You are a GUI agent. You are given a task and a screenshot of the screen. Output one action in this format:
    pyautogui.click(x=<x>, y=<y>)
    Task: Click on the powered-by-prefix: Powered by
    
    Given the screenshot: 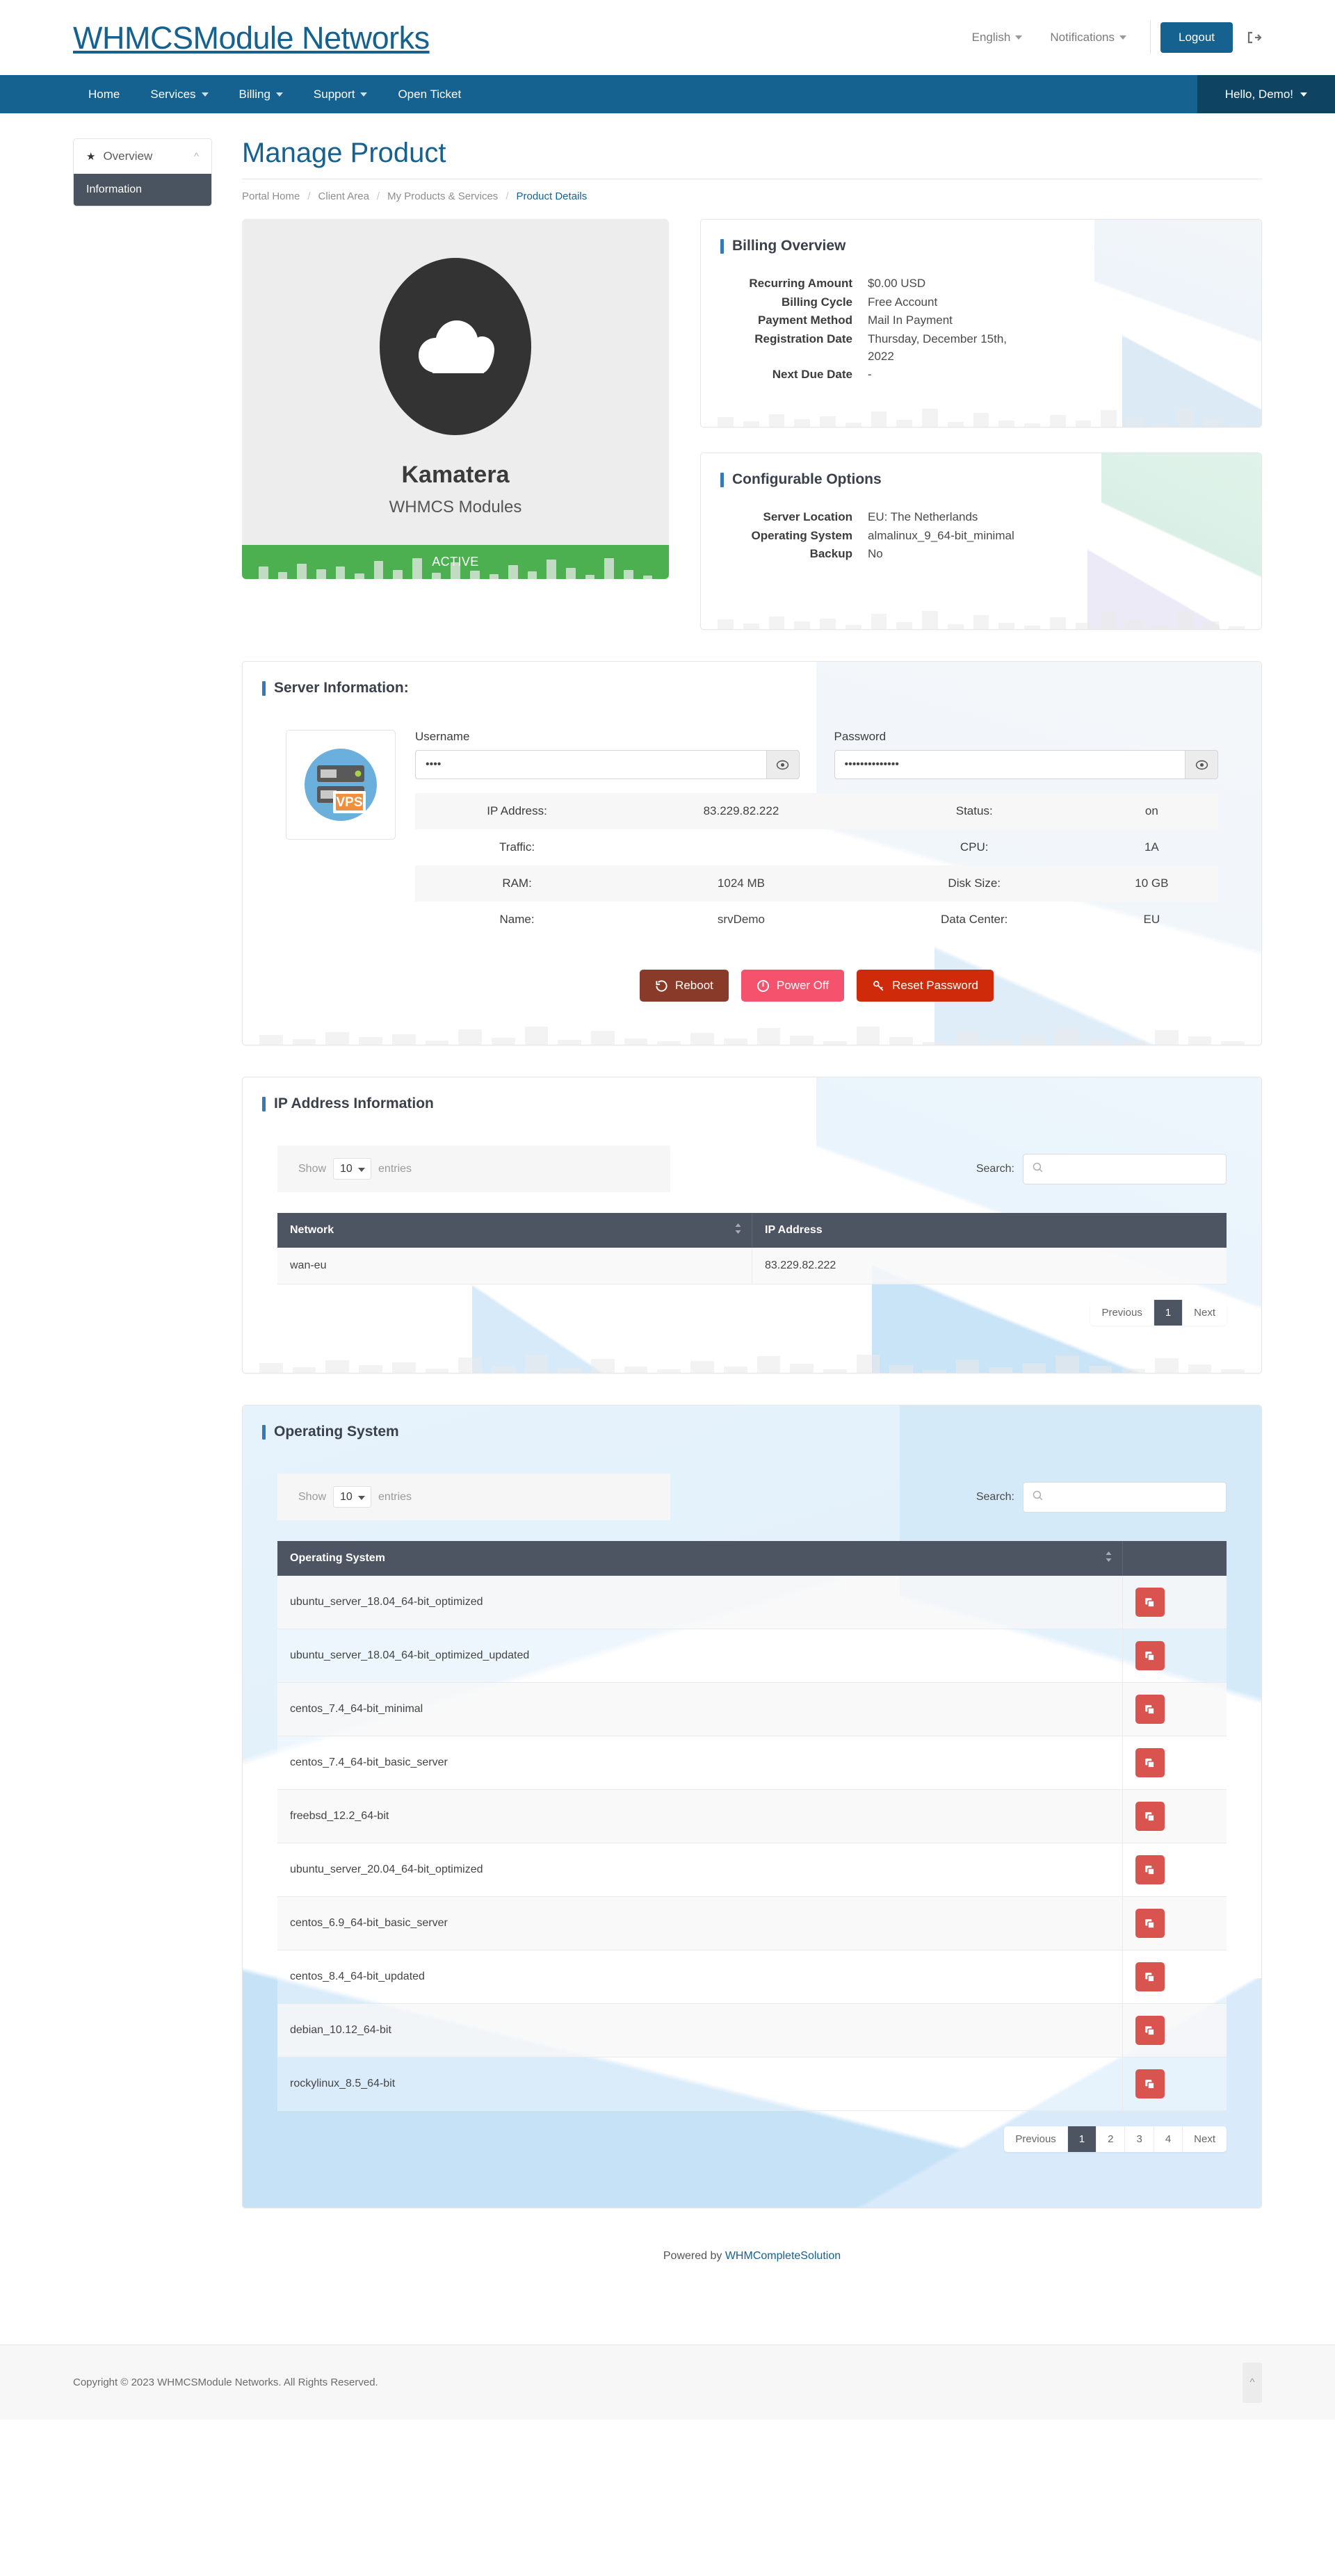 What is the action you would take?
    pyautogui.click(x=692, y=2256)
    